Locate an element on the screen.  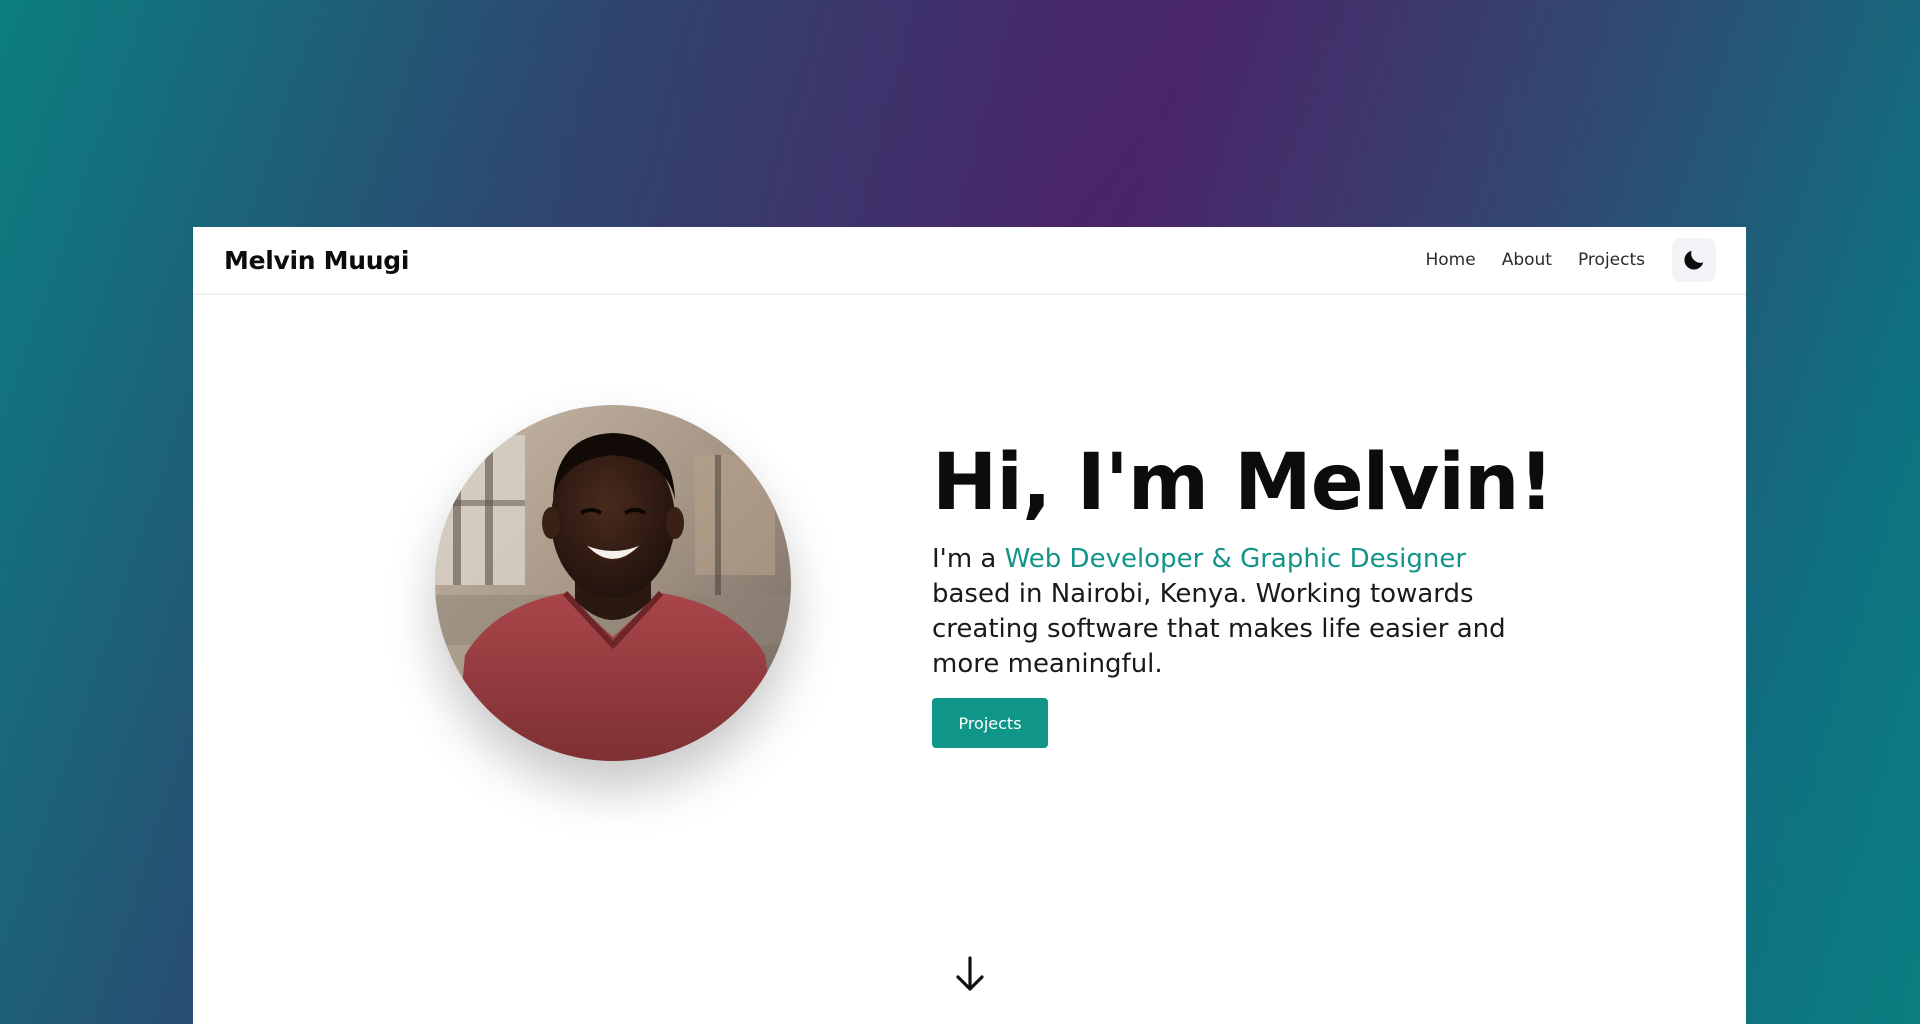
theme-toggle-button is located at coordinates (1694, 260).